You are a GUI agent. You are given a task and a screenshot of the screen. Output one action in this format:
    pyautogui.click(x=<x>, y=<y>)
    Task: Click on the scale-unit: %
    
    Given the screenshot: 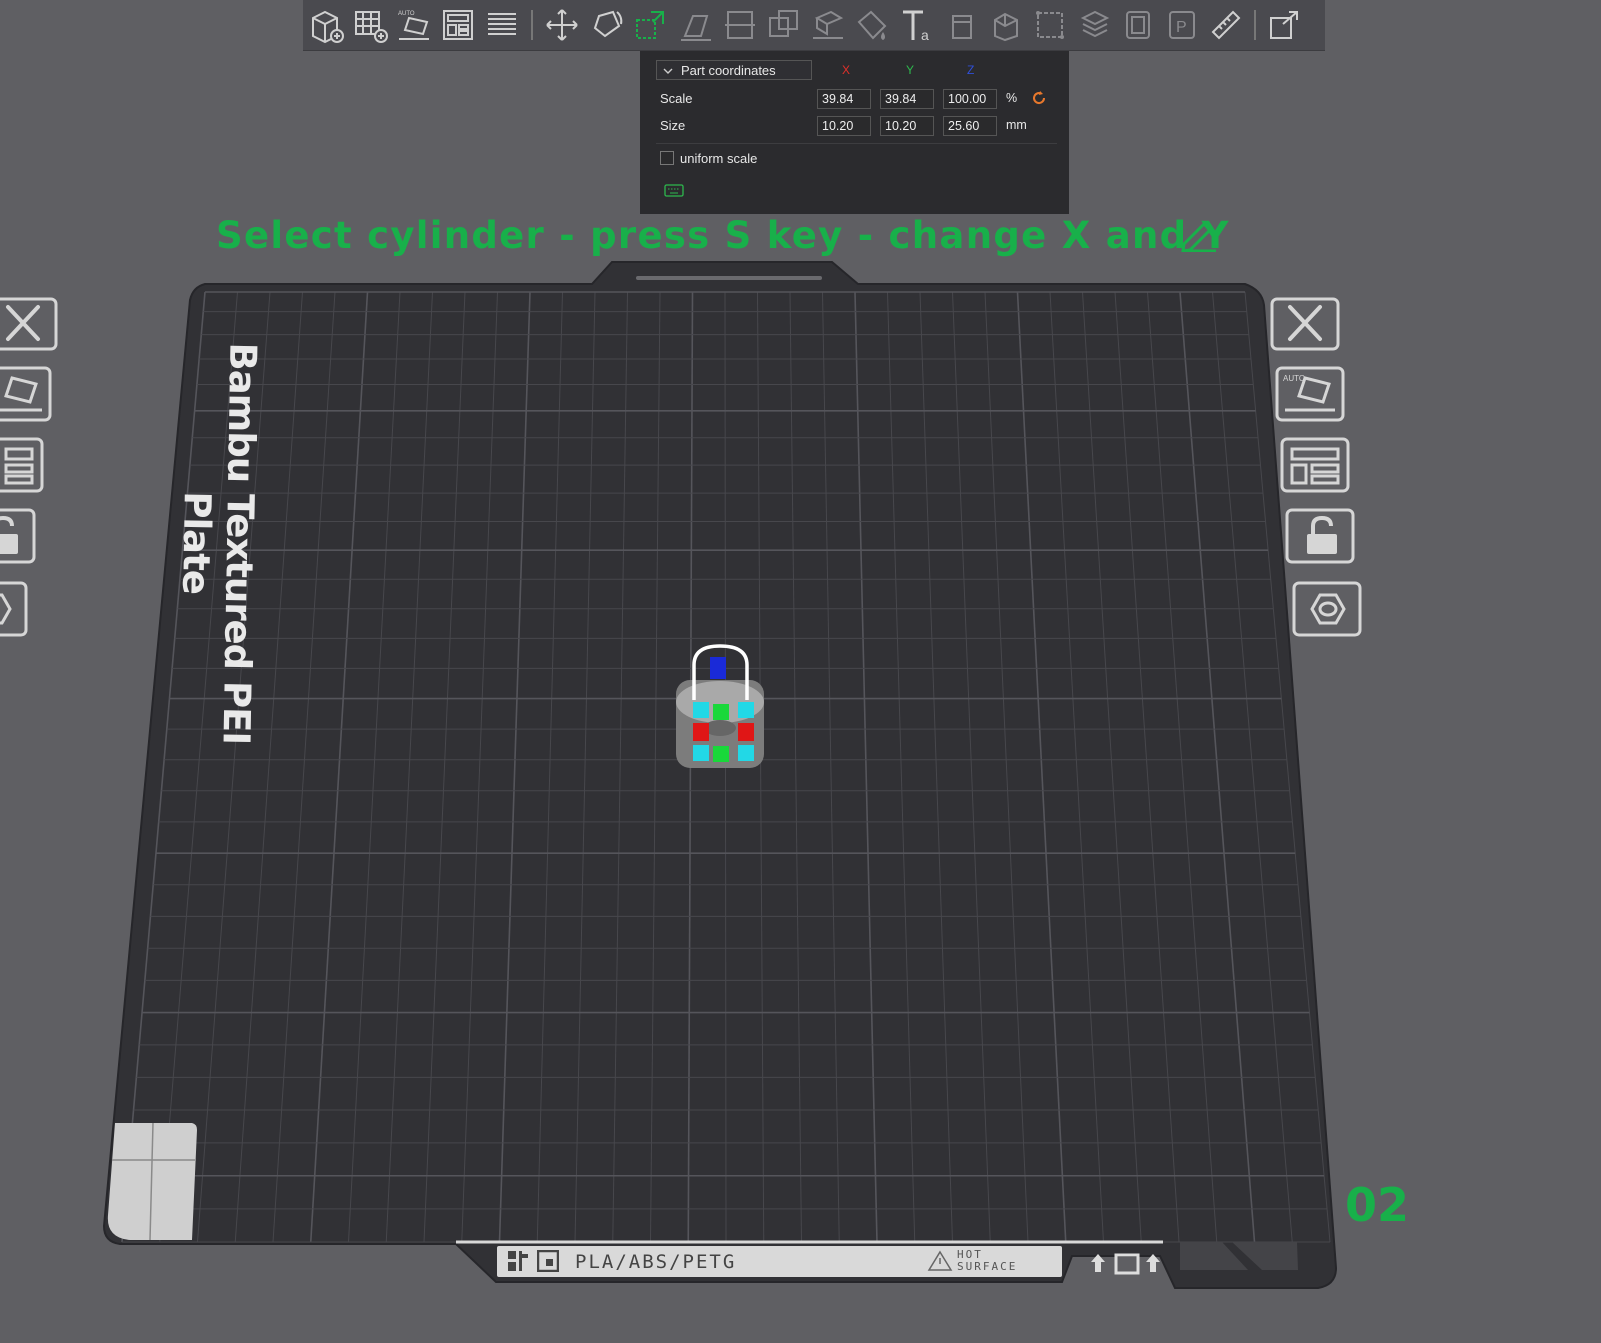 What is the action you would take?
    pyautogui.click(x=1012, y=98)
    